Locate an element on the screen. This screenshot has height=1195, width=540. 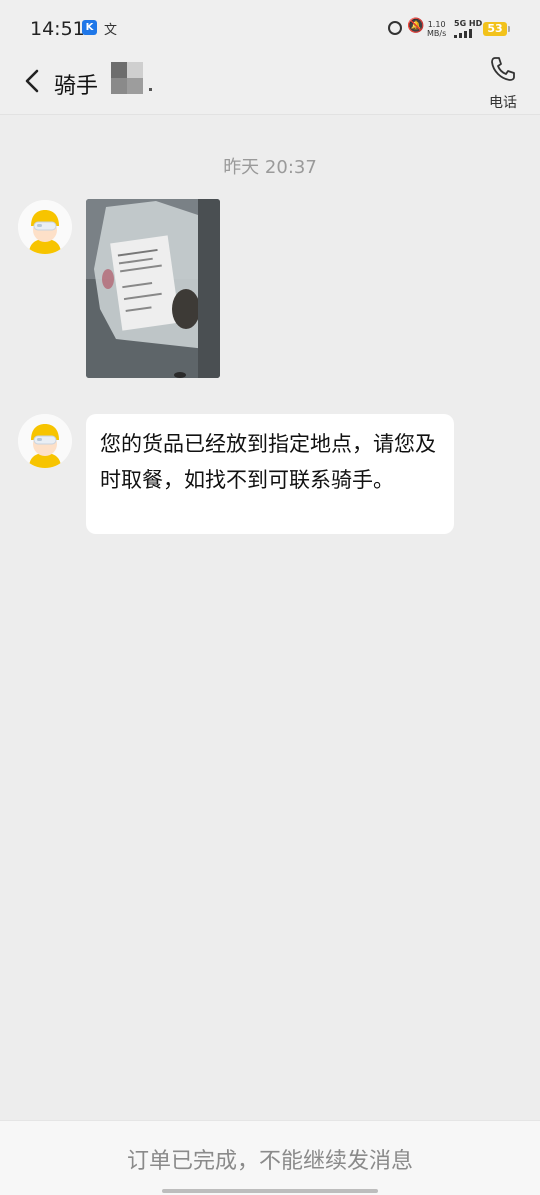
back-button is located at coordinates (33, 81).